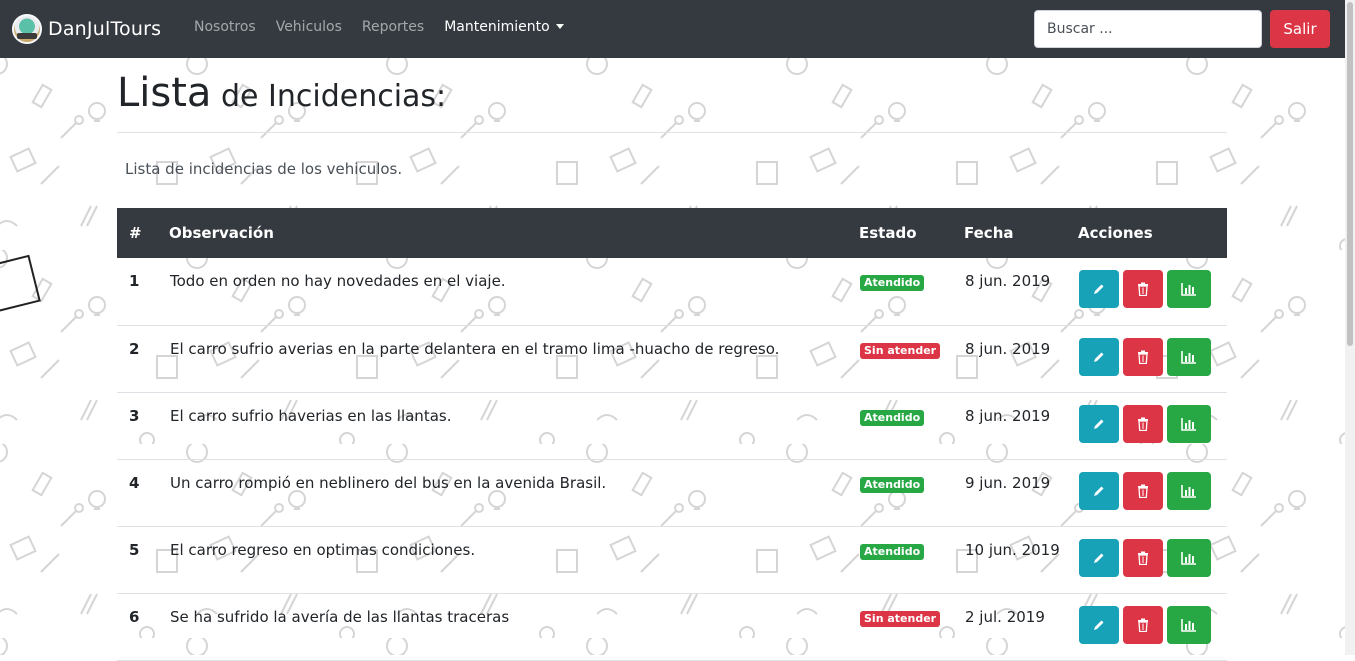  Describe the element at coordinates (105, 29) in the screenshot. I see `brand-name: DanJulTours` at that location.